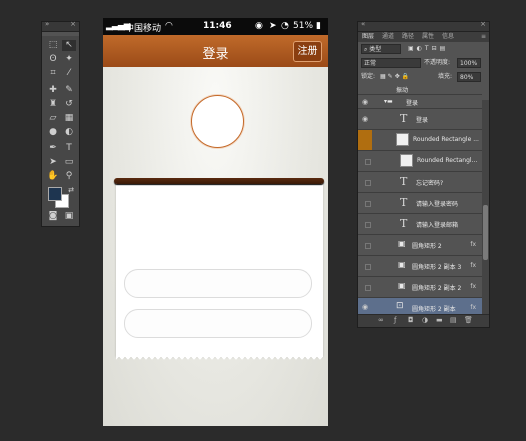  I want to click on layer-row: ◉ T 登录, so click(420, 119).